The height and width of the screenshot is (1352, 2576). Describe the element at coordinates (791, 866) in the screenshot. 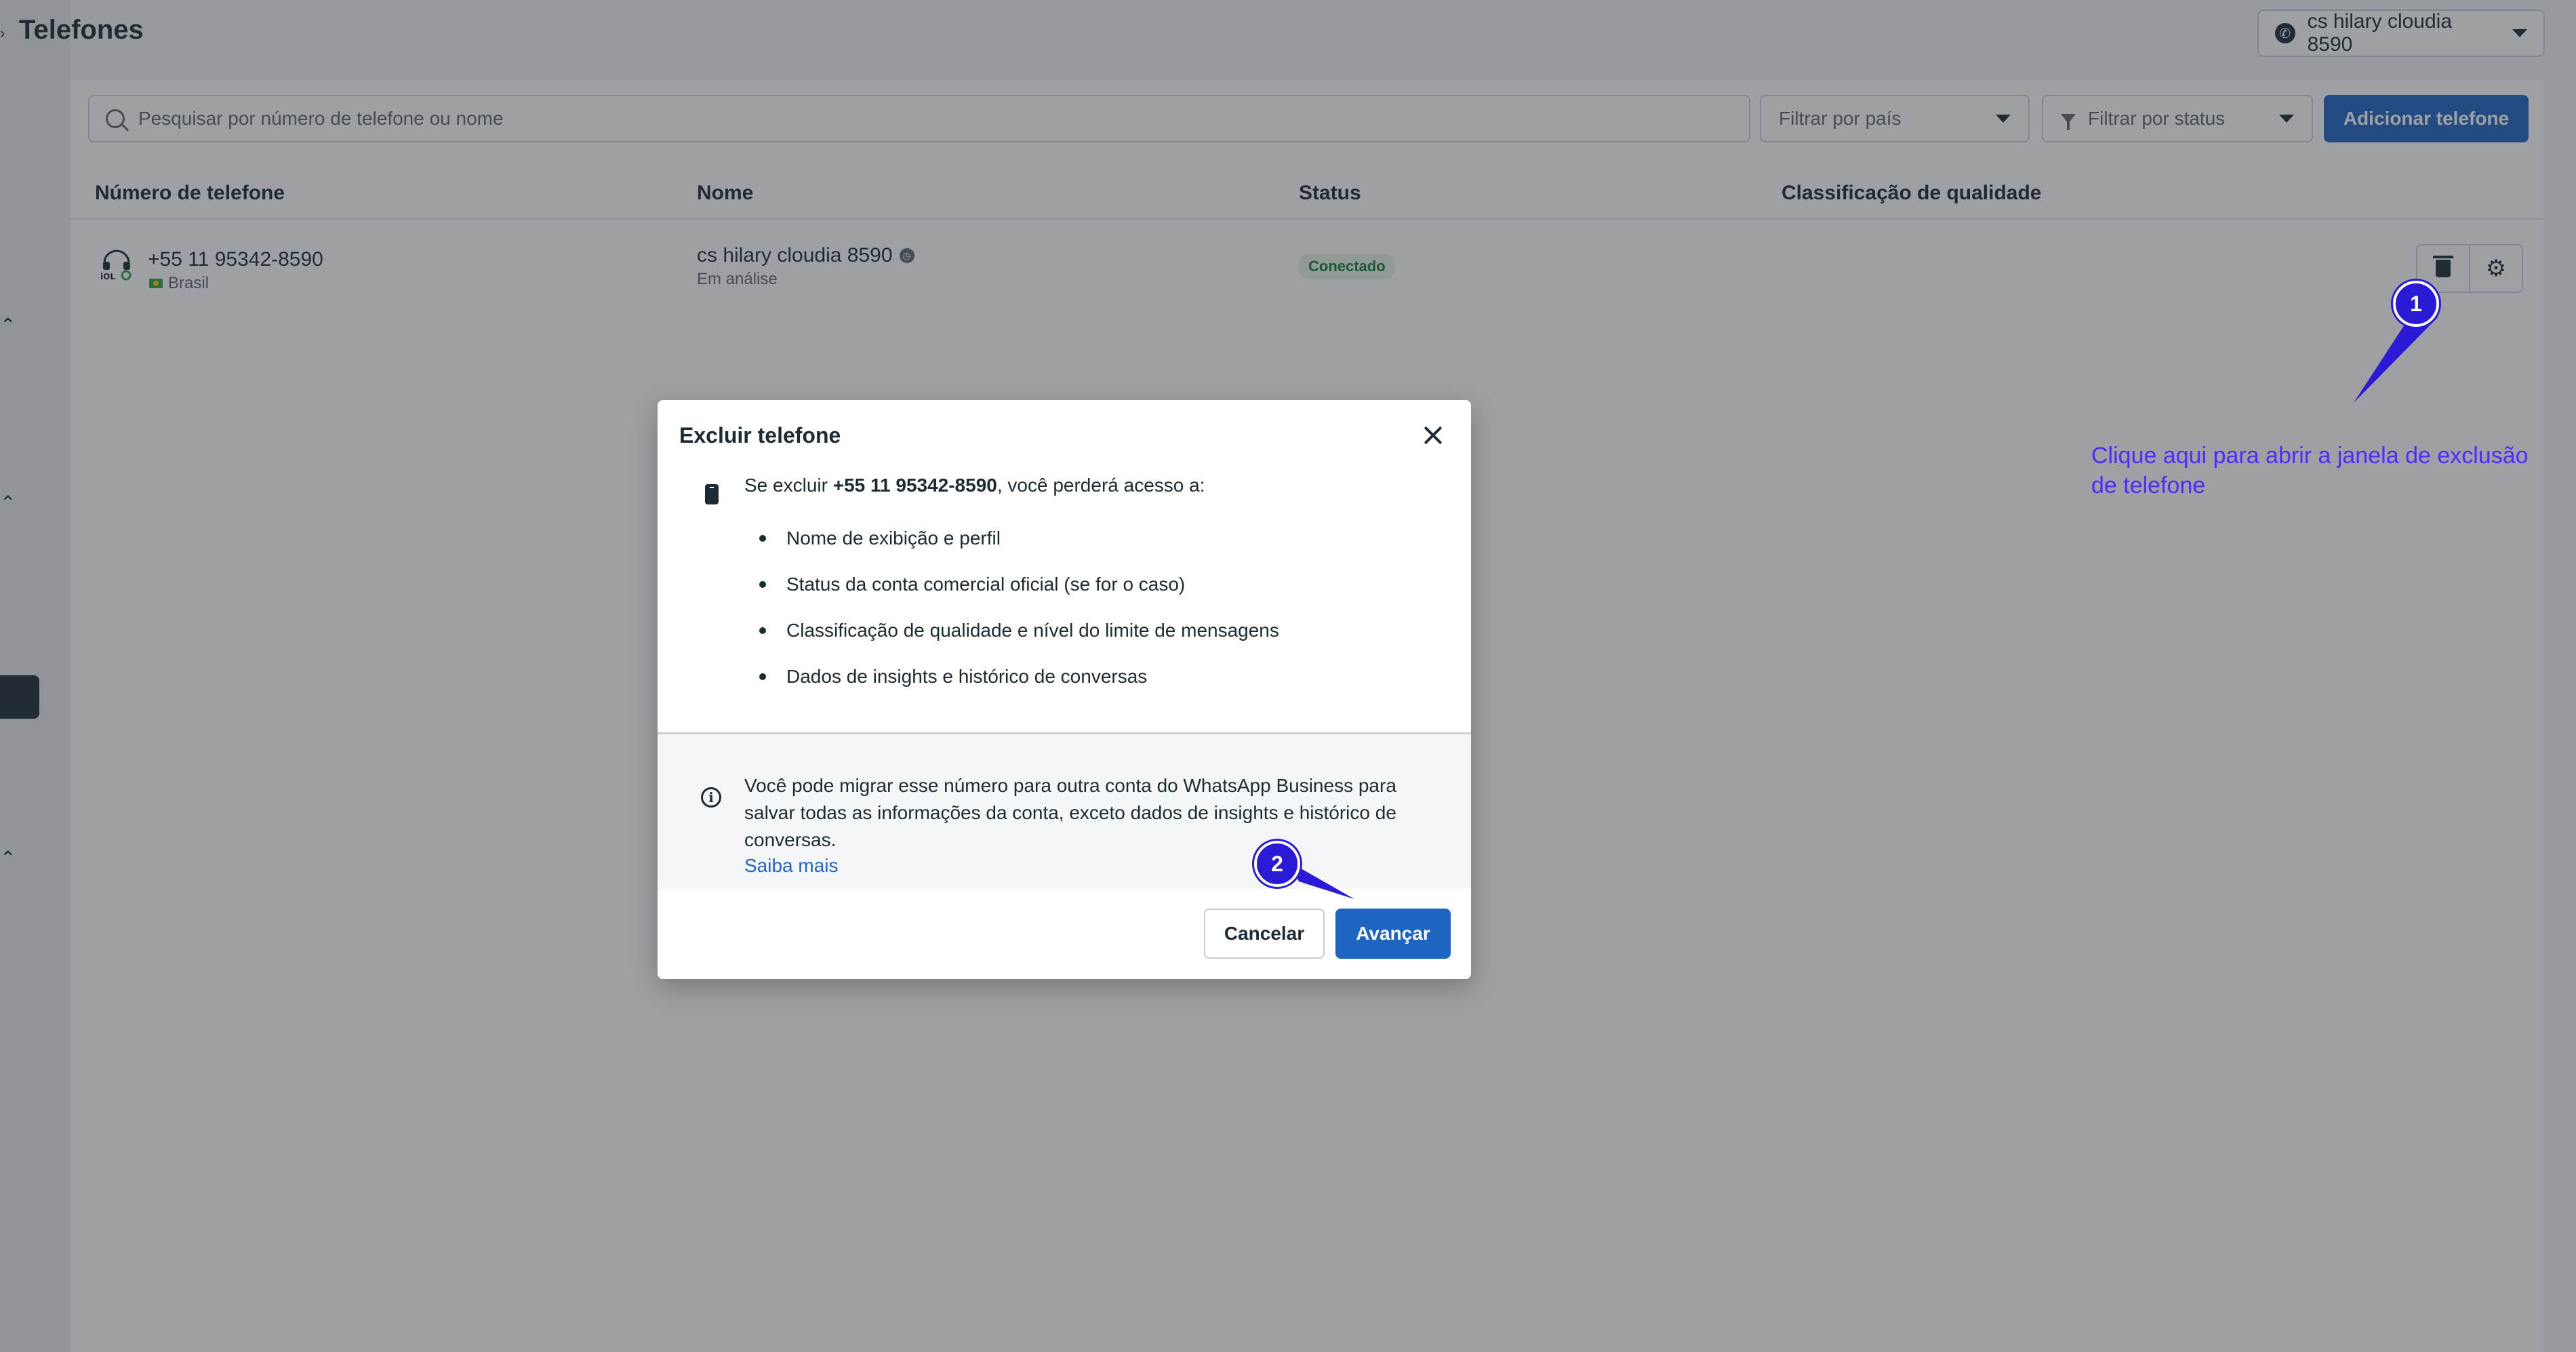

I see `learn-more-link: Saiba mais` at that location.